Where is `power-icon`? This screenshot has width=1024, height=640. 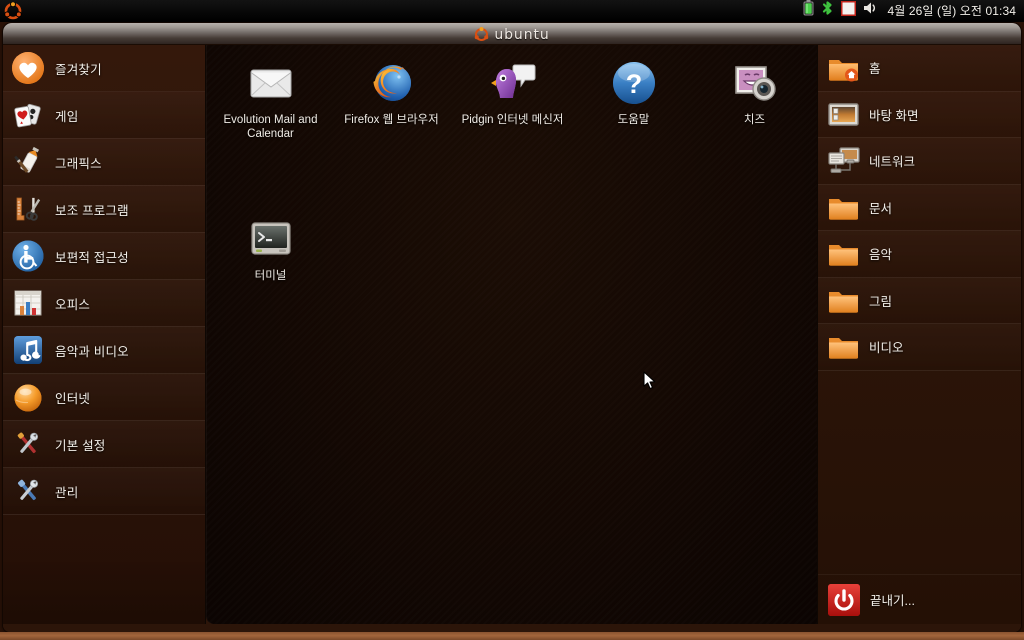
power-icon is located at coordinates (844, 599).